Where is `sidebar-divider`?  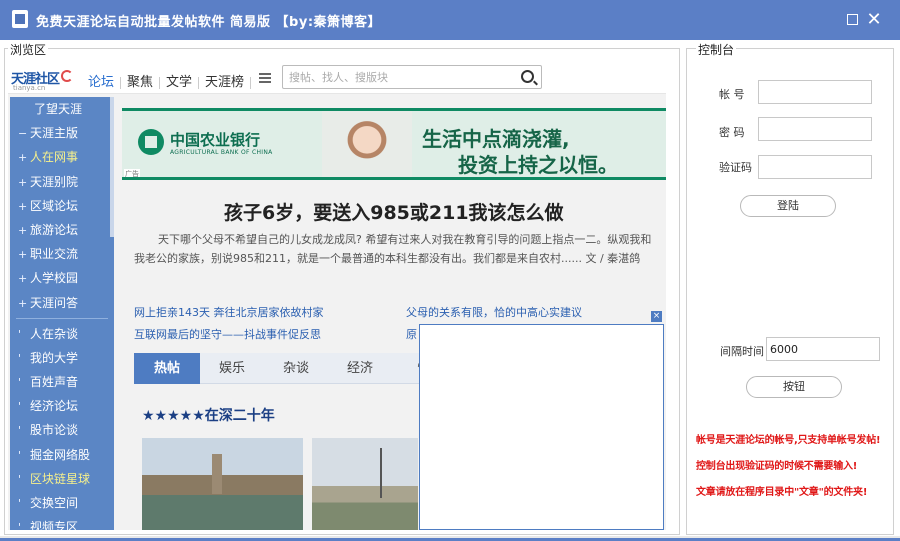
sidebar-divider is located at coordinates (62, 318).